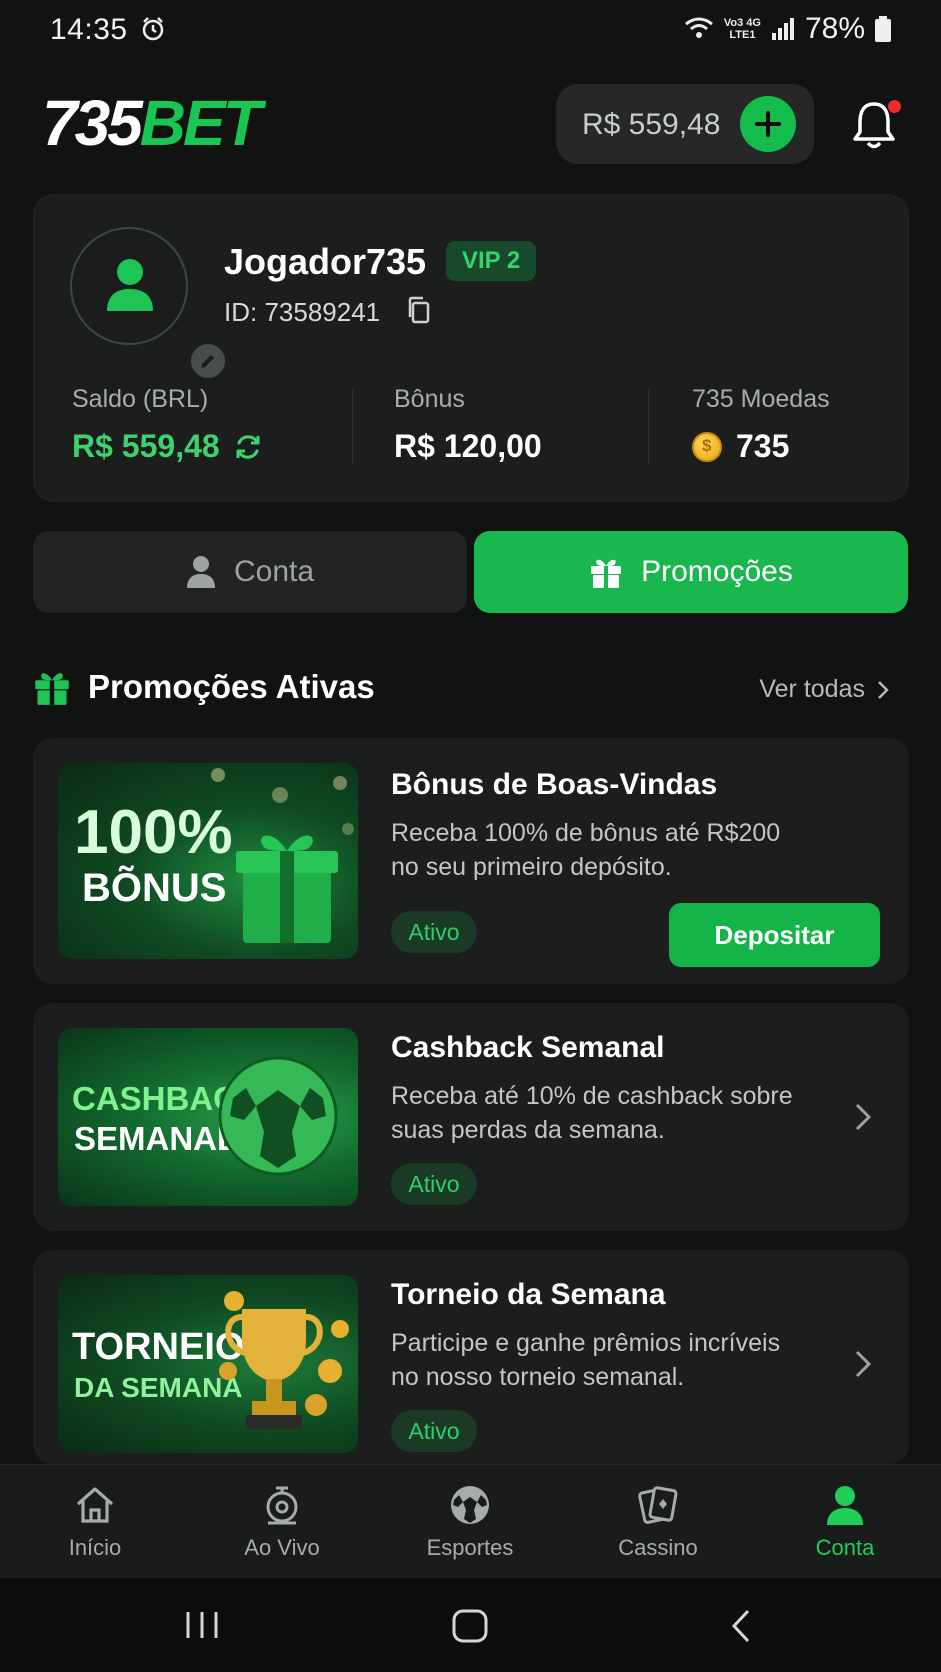 The width and height of the screenshot is (941, 1672). I want to click on header-balance: R$ 559,48, so click(685, 124).